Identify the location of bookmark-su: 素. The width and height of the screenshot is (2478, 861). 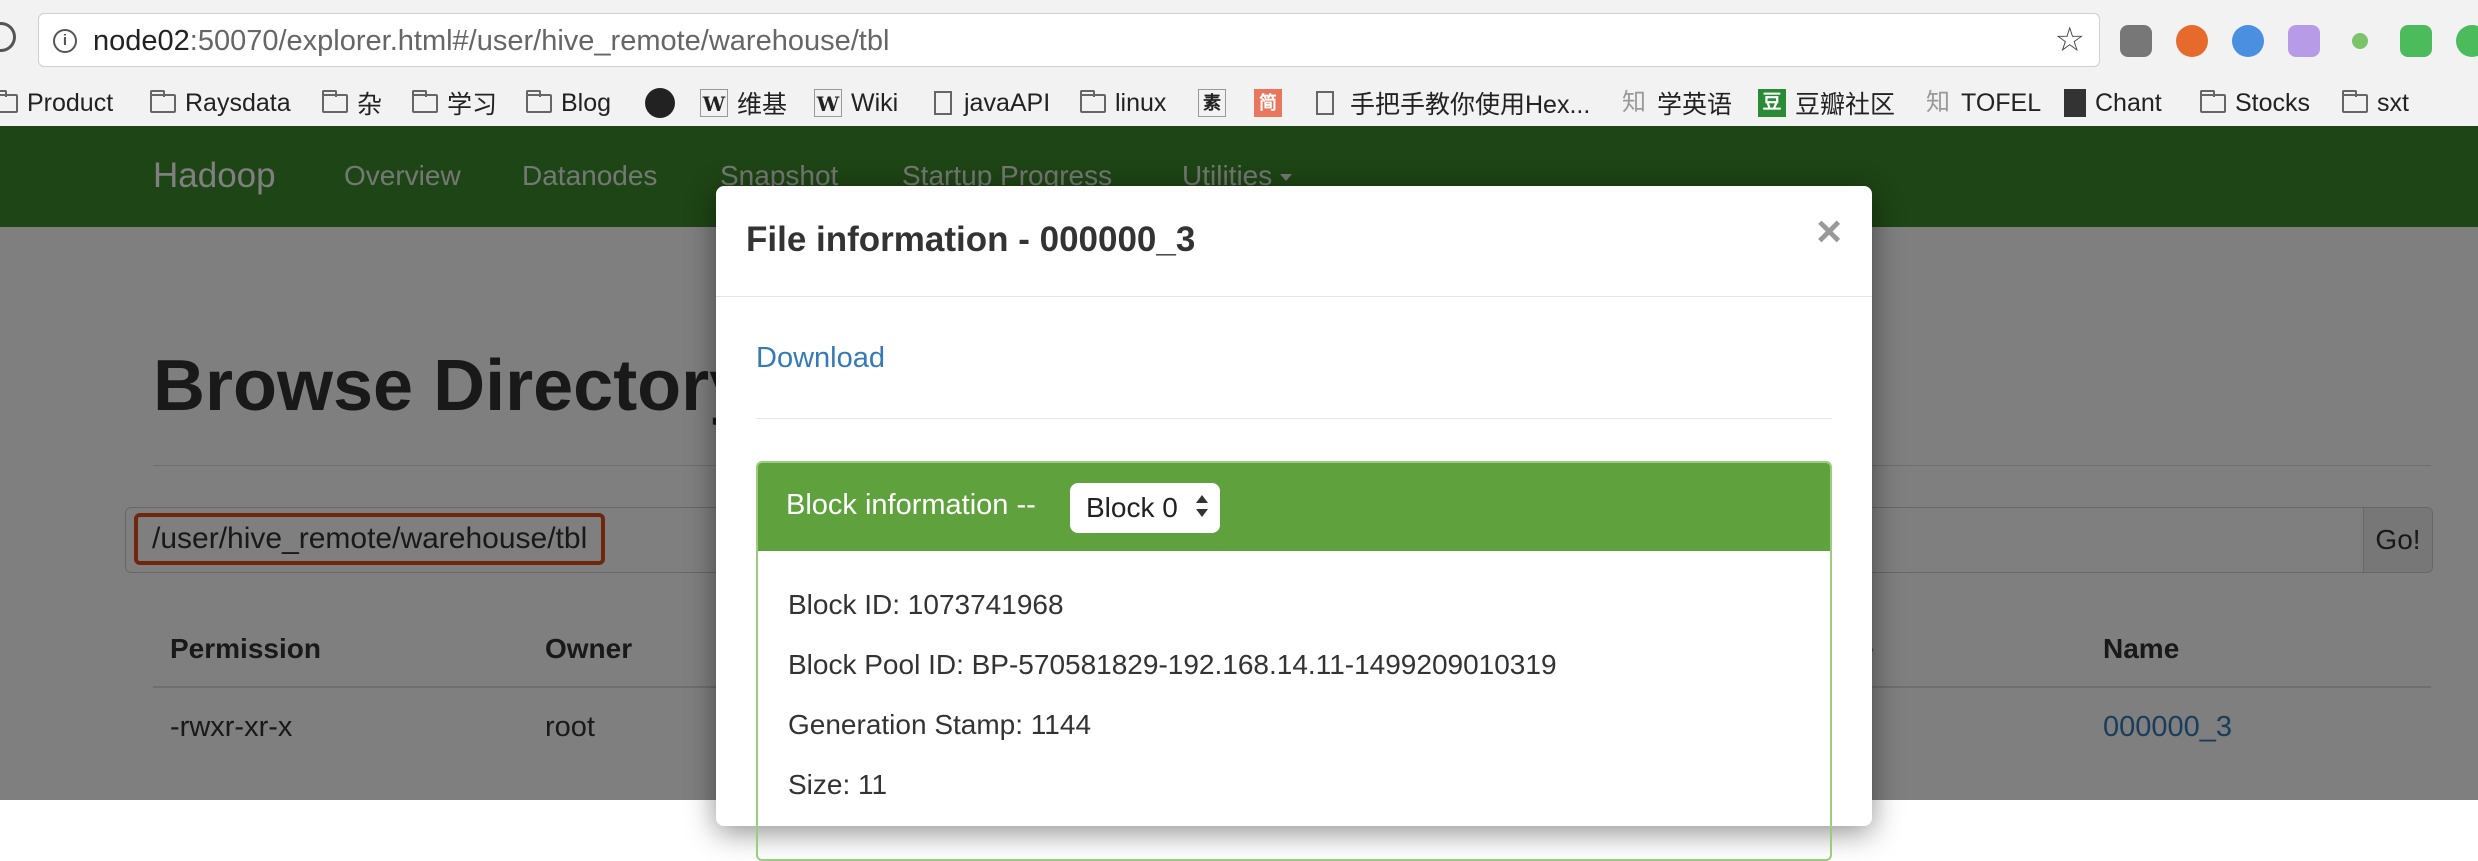
(1216, 103).